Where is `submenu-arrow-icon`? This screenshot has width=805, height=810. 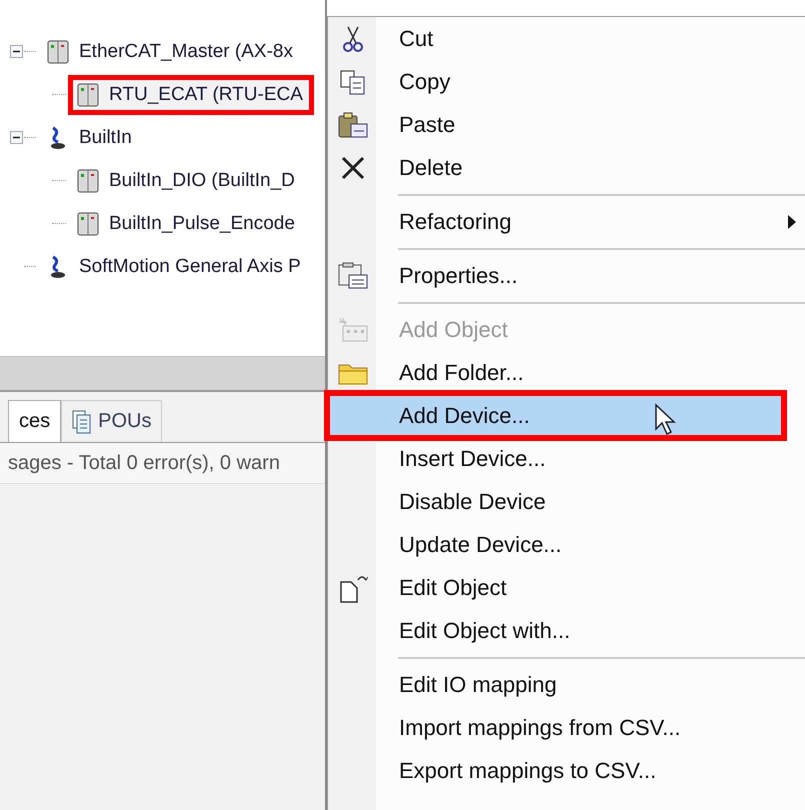
submenu-arrow-icon is located at coordinates (792, 221).